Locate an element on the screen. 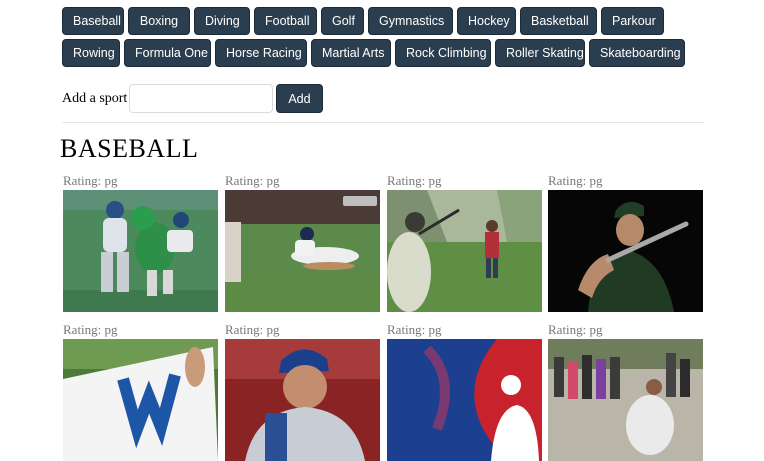 The height and width of the screenshot is (461, 764). sport-button-rock-climbing: Rock Climbing is located at coordinates (443, 53).